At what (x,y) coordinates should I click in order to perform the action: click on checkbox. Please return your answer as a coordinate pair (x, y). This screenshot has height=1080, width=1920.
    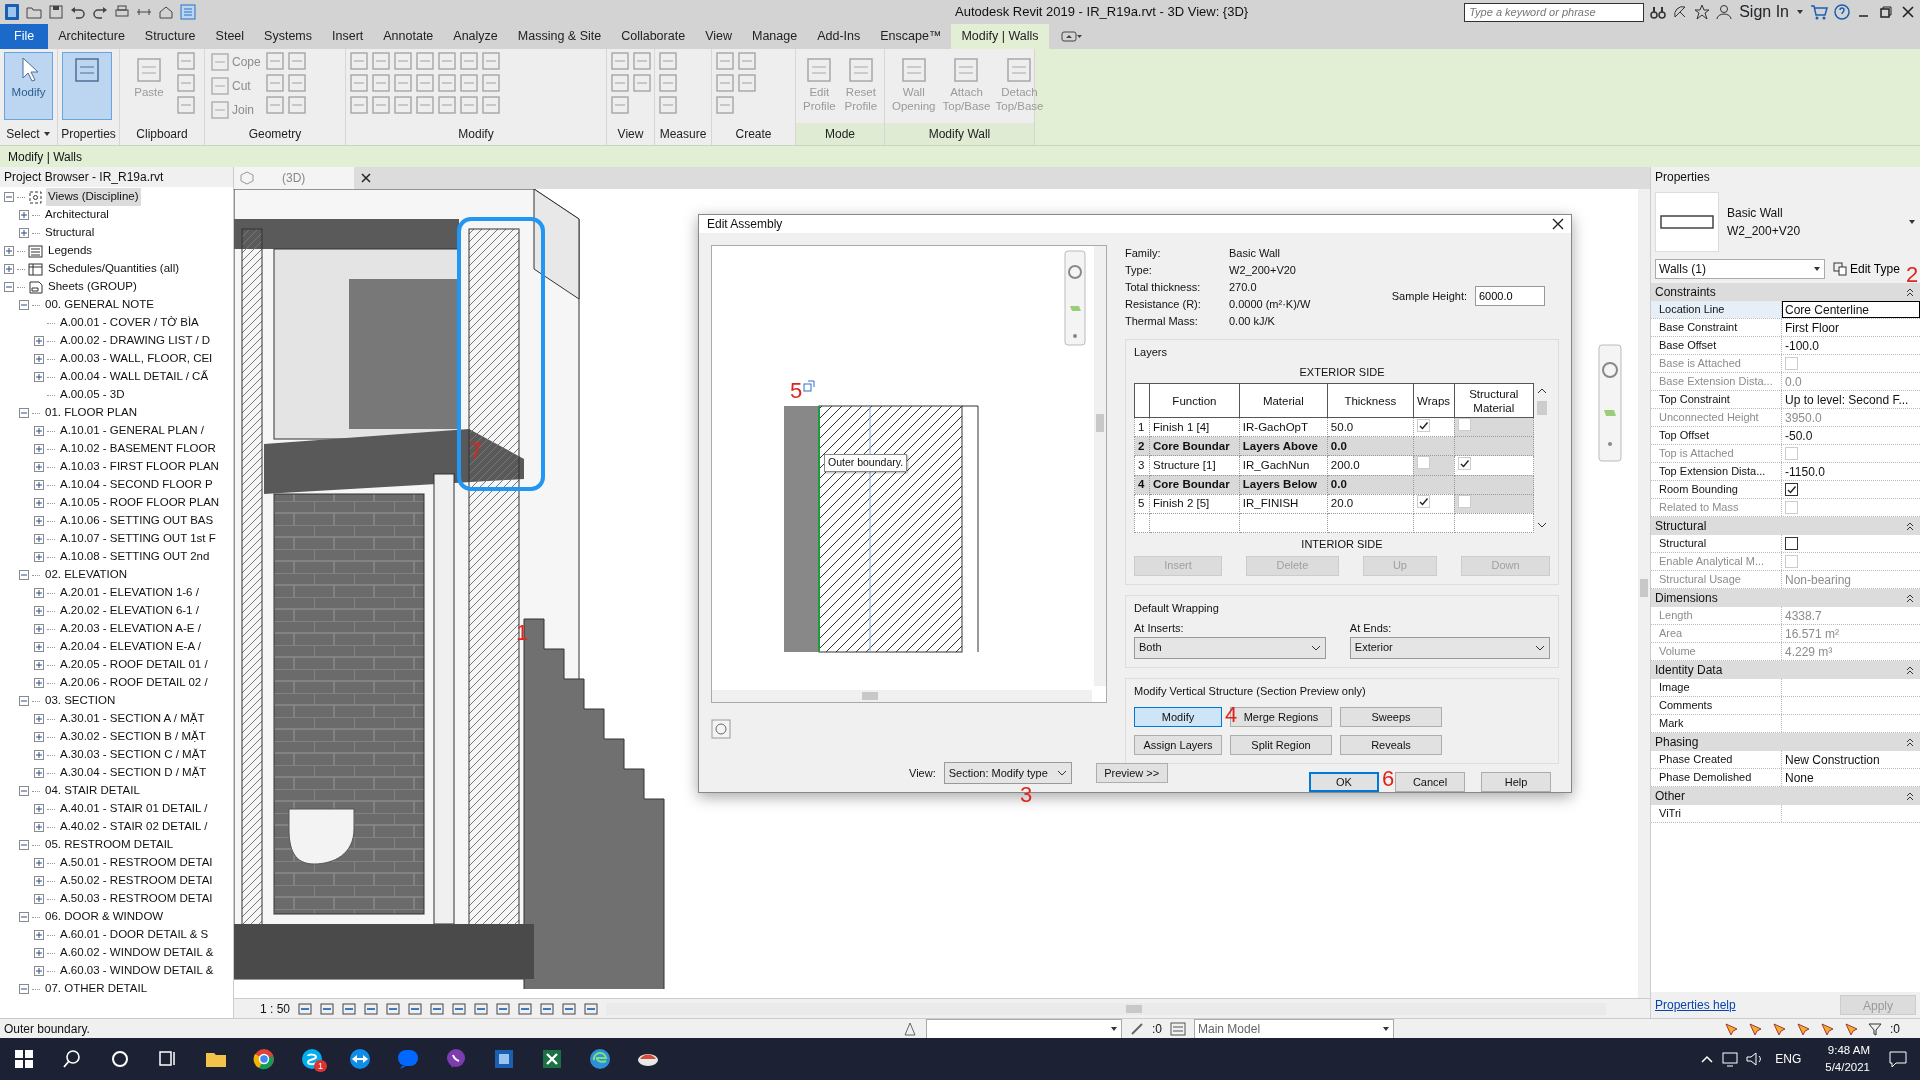
    Looking at the image, I should click on (1791, 489).